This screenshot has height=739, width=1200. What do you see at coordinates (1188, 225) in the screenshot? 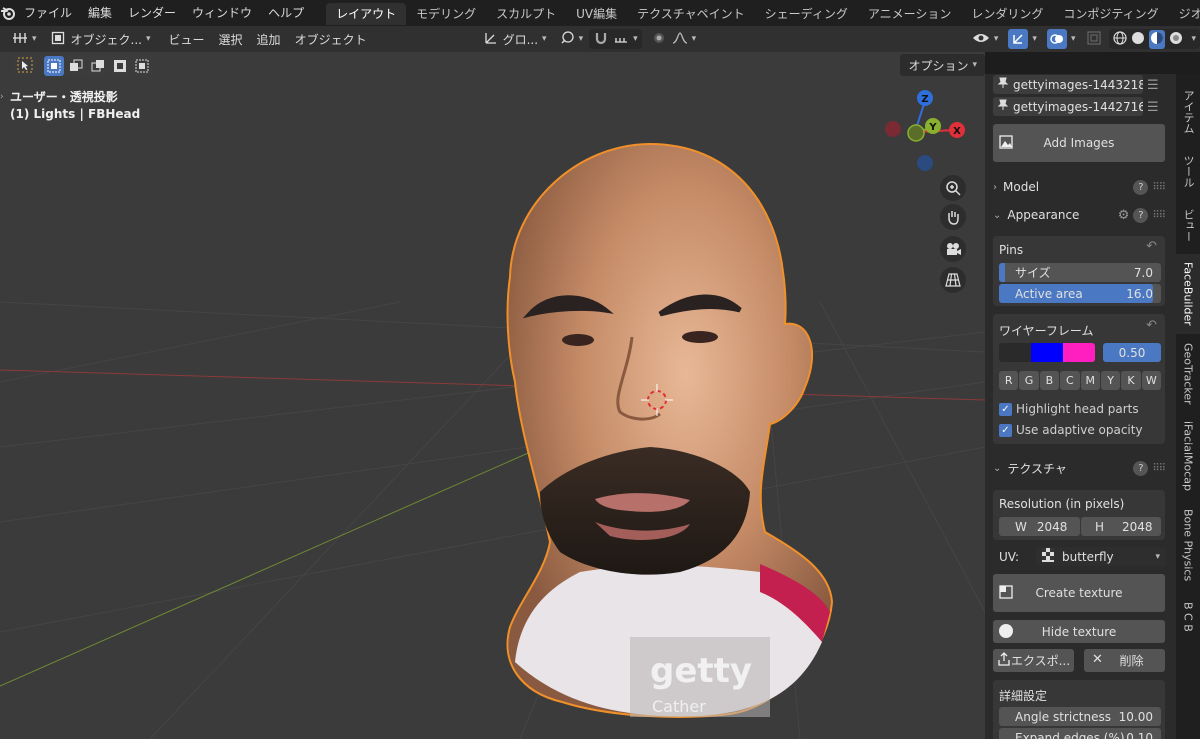
I see `tab-view: ビュー` at bounding box center [1188, 225].